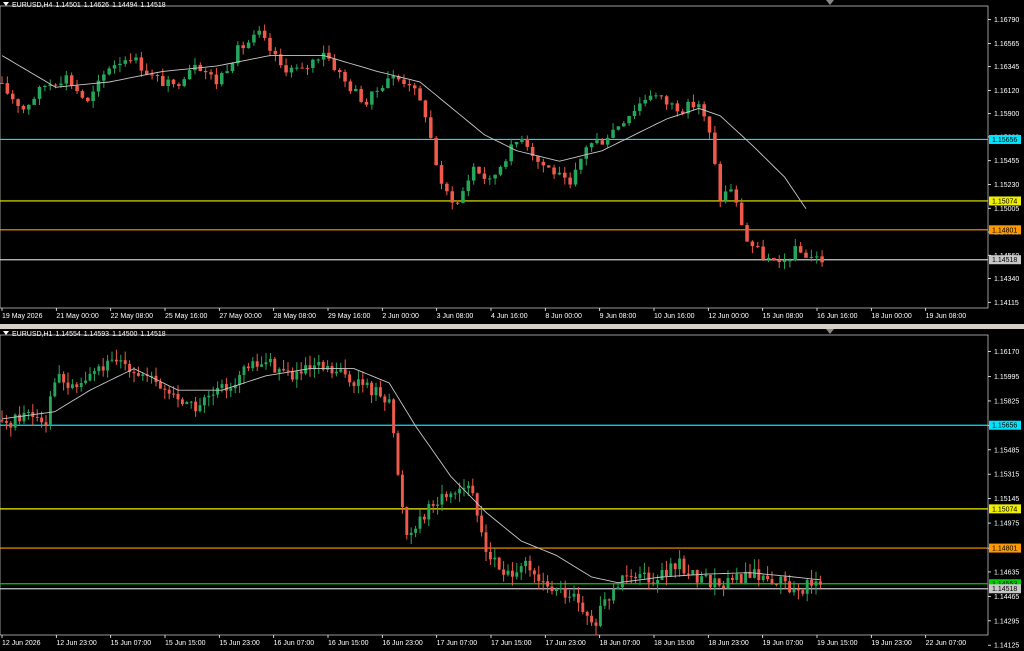  What do you see at coordinates (830, 331) in the screenshot?
I see `shift-marker-icon` at bounding box center [830, 331].